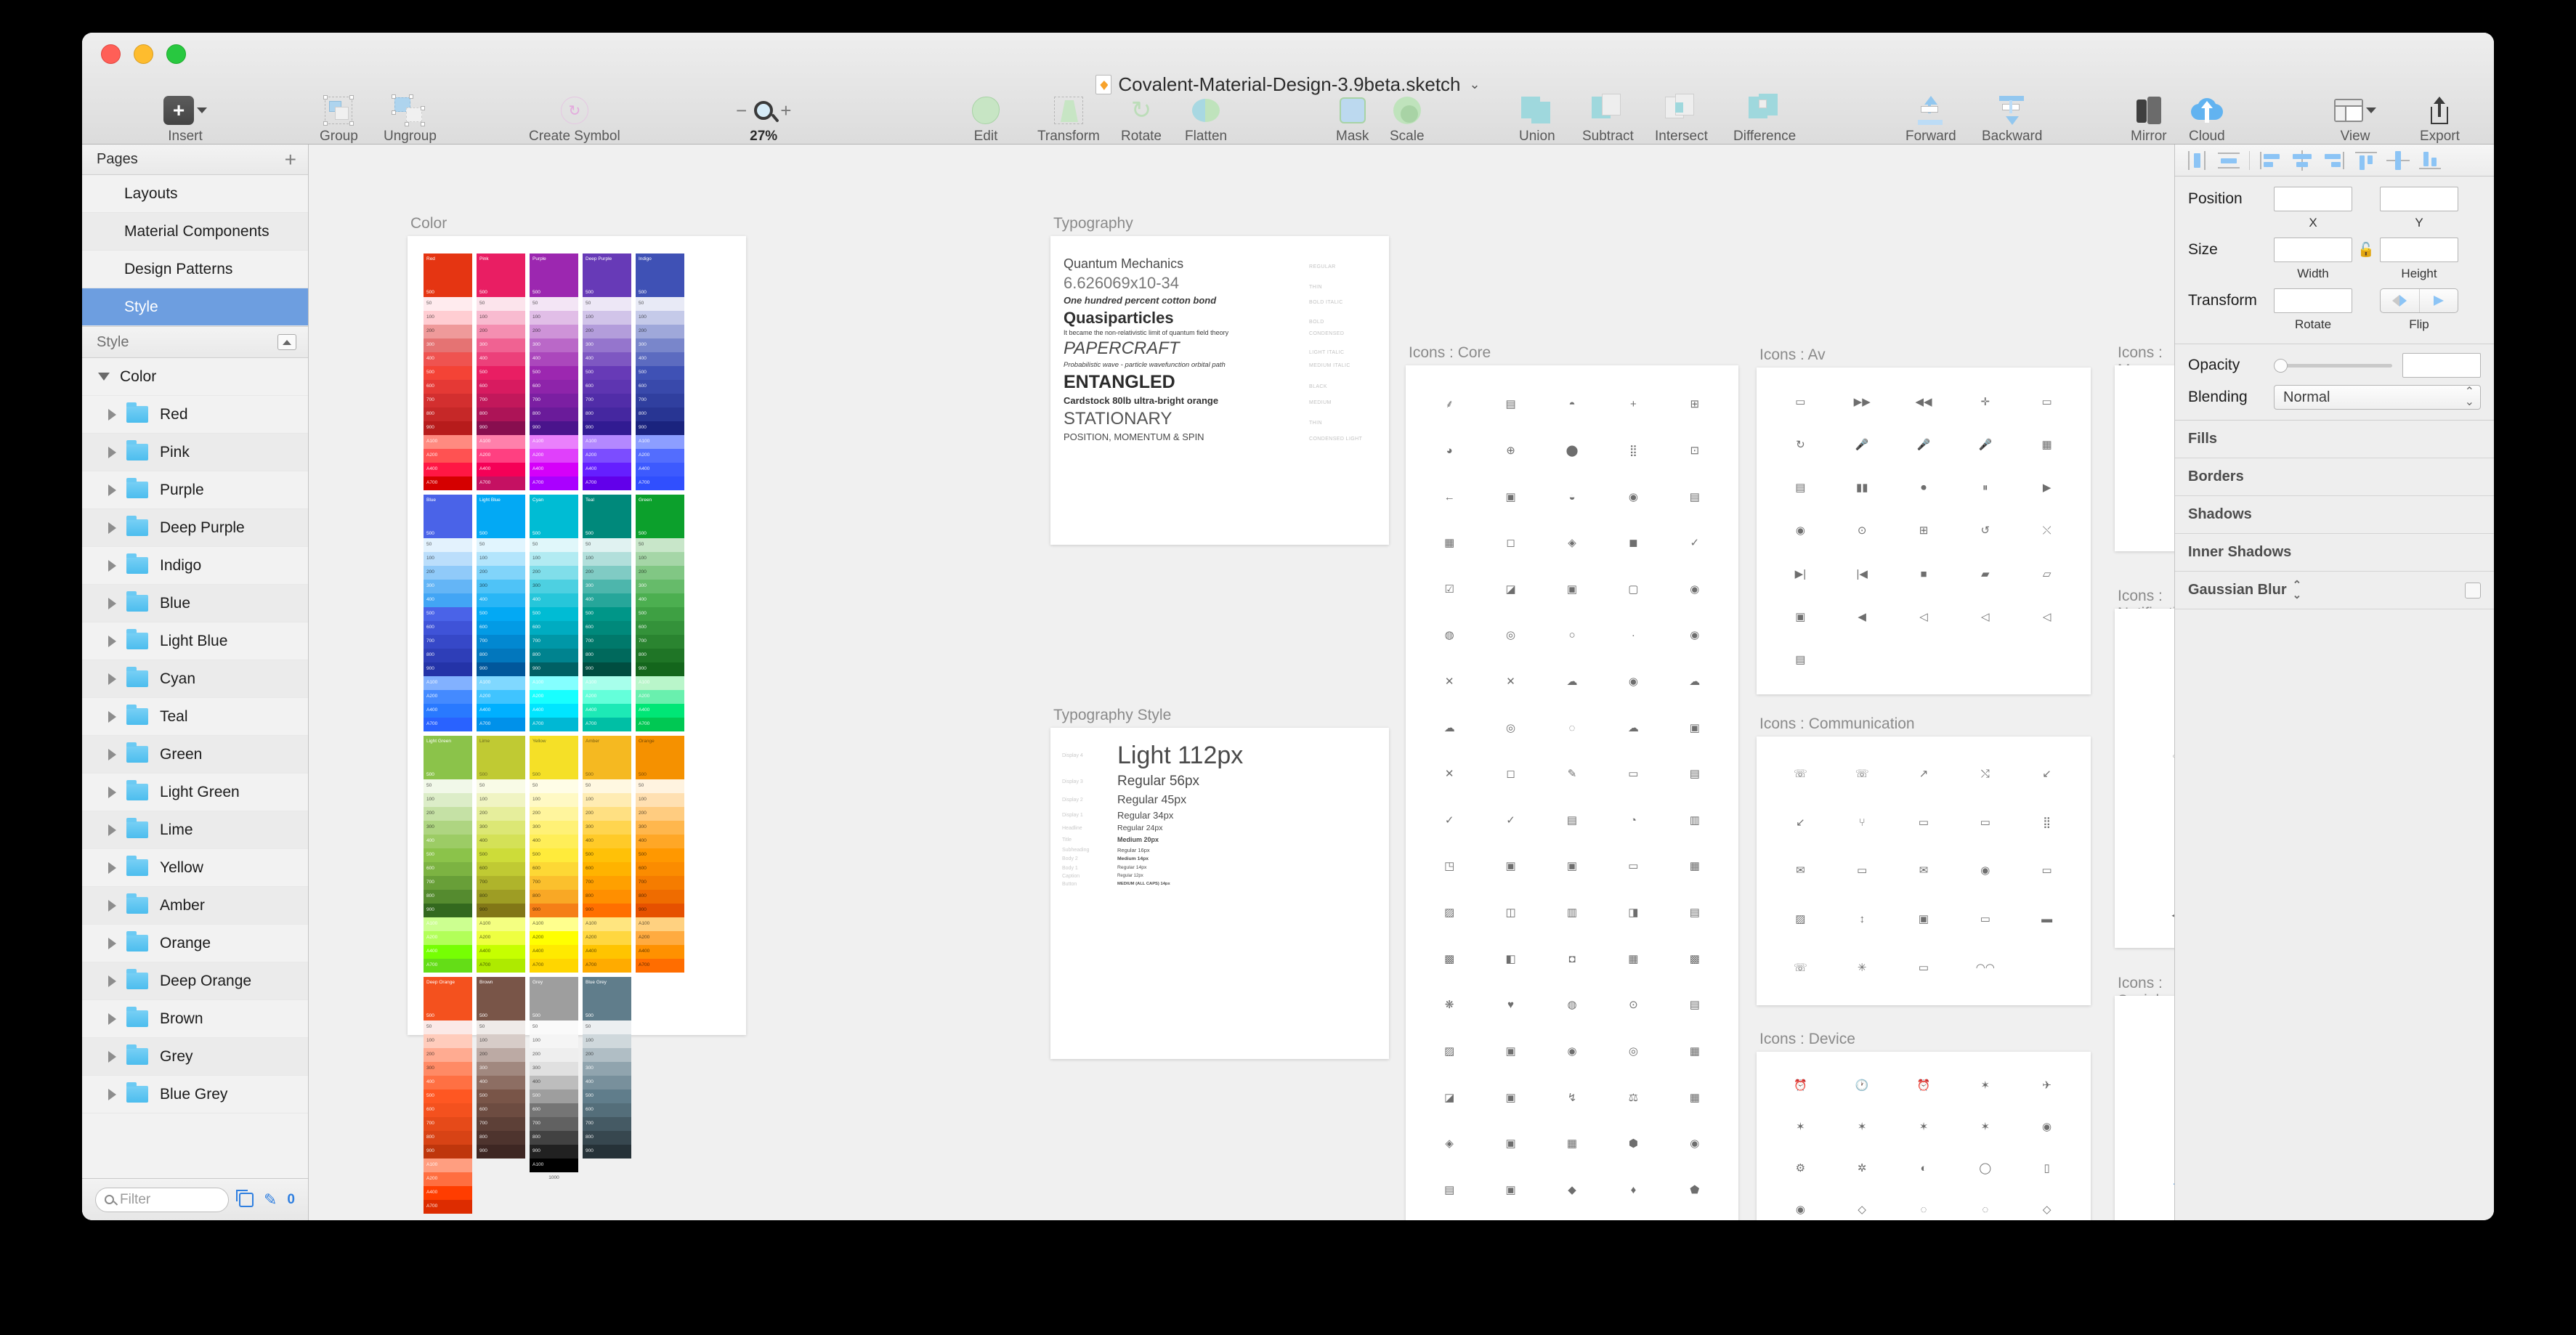  I want to click on material-icon: ◘, so click(1572, 959).